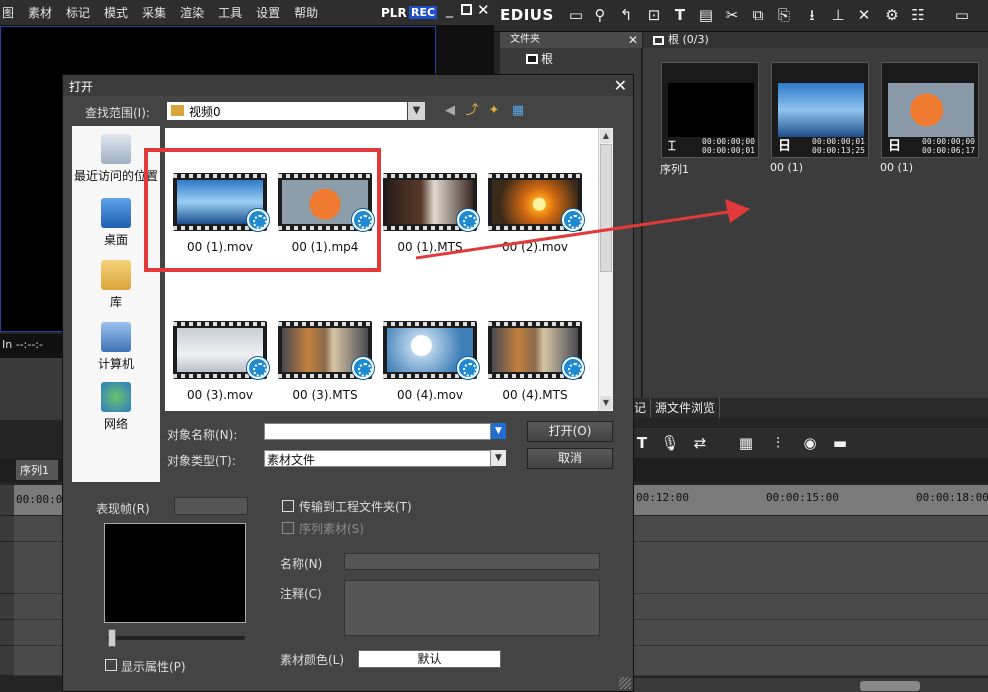  I want to click on menu-item: 标记, so click(78, 12).